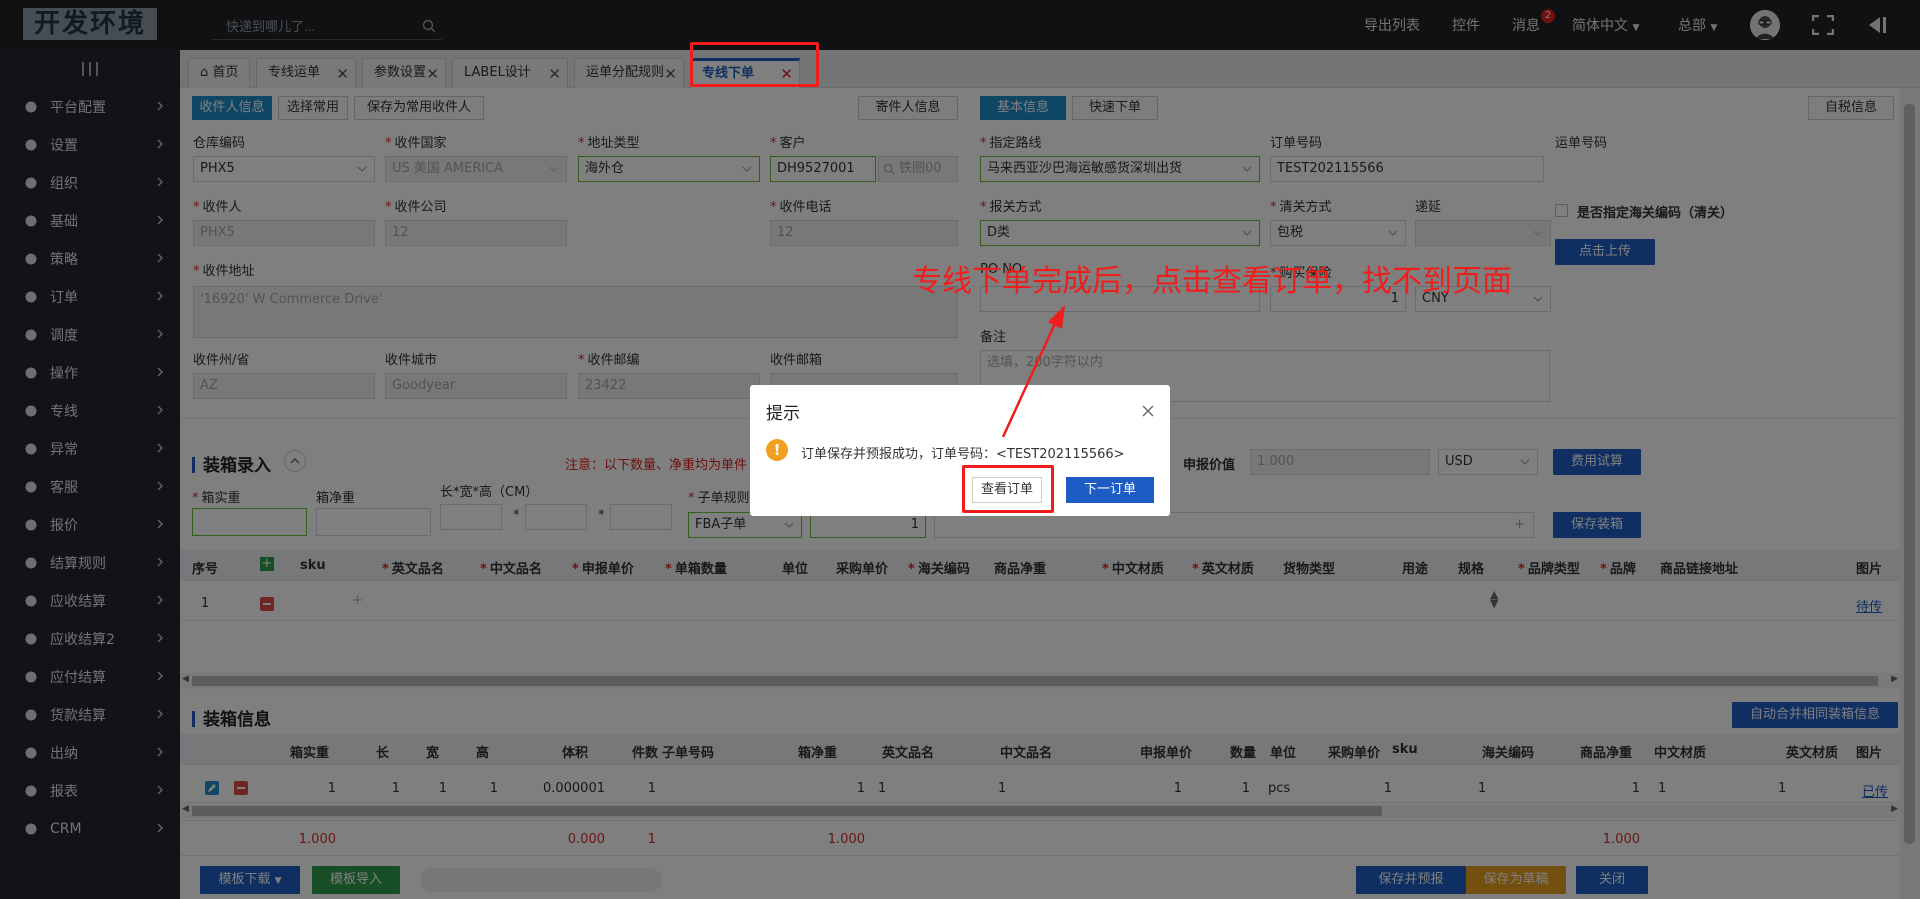 The height and width of the screenshot is (899, 1920). What do you see at coordinates (1110, 490) in the screenshot?
I see `next-order-button: 下一订单` at bounding box center [1110, 490].